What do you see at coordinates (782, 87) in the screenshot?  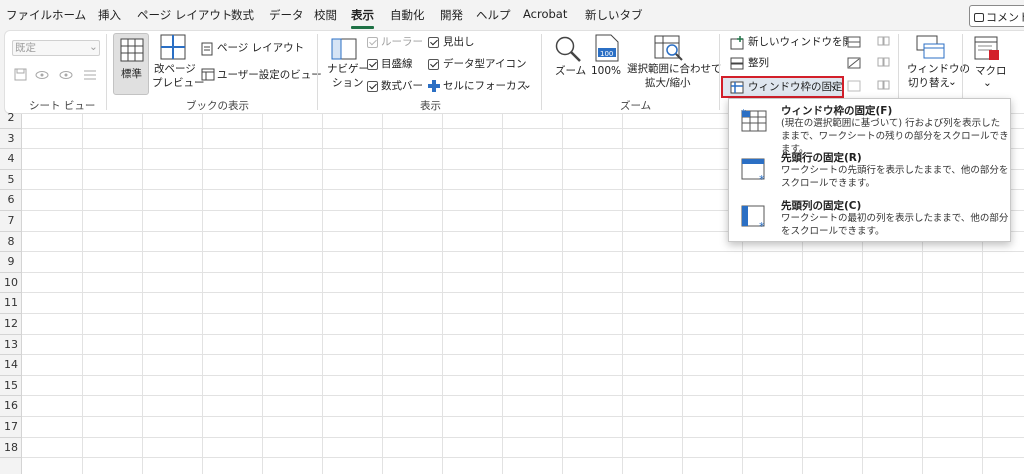 I see `freeze-panes-button: ウィンドウ枠の固定 ⌄` at bounding box center [782, 87].